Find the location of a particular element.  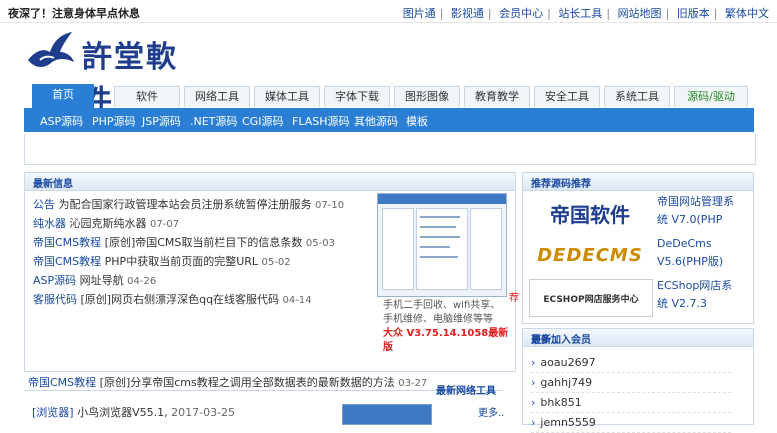

subnav-jsp: JSP源码 is located at coordinates (161, 121).